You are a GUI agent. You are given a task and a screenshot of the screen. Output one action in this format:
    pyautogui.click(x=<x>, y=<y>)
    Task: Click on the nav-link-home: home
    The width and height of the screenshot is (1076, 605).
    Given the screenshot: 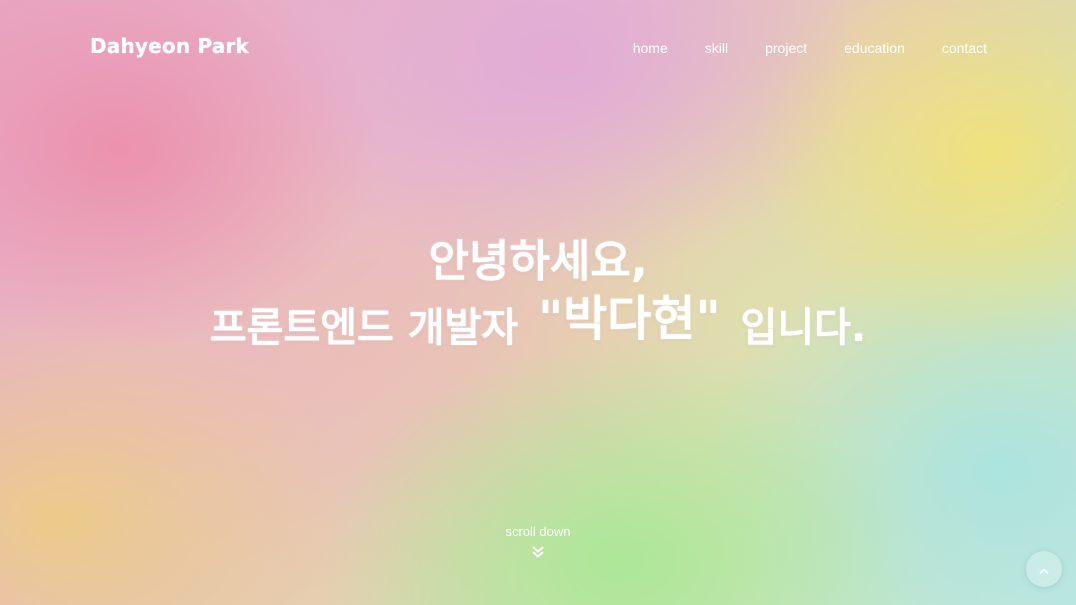 What is the action you would take?
    pyautogui.click(x=650, y=48)
    